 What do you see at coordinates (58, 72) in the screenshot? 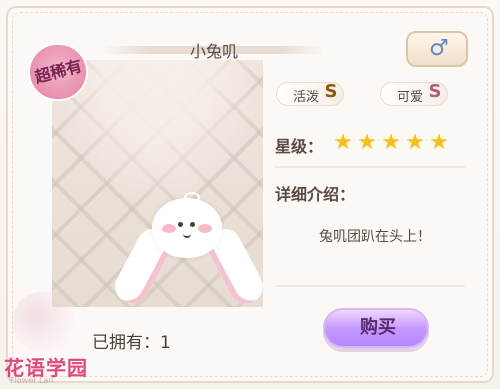
I see `rarity-badge: 超稀有` at bounding box center [58, 72].